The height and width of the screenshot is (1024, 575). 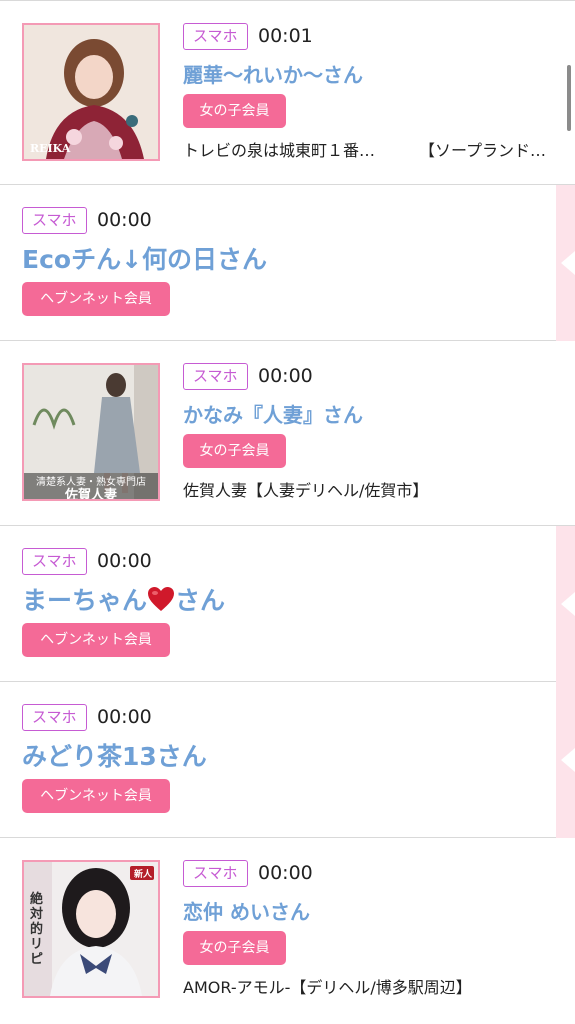 I want to click on scrollbar, so click(x=569, y=98).